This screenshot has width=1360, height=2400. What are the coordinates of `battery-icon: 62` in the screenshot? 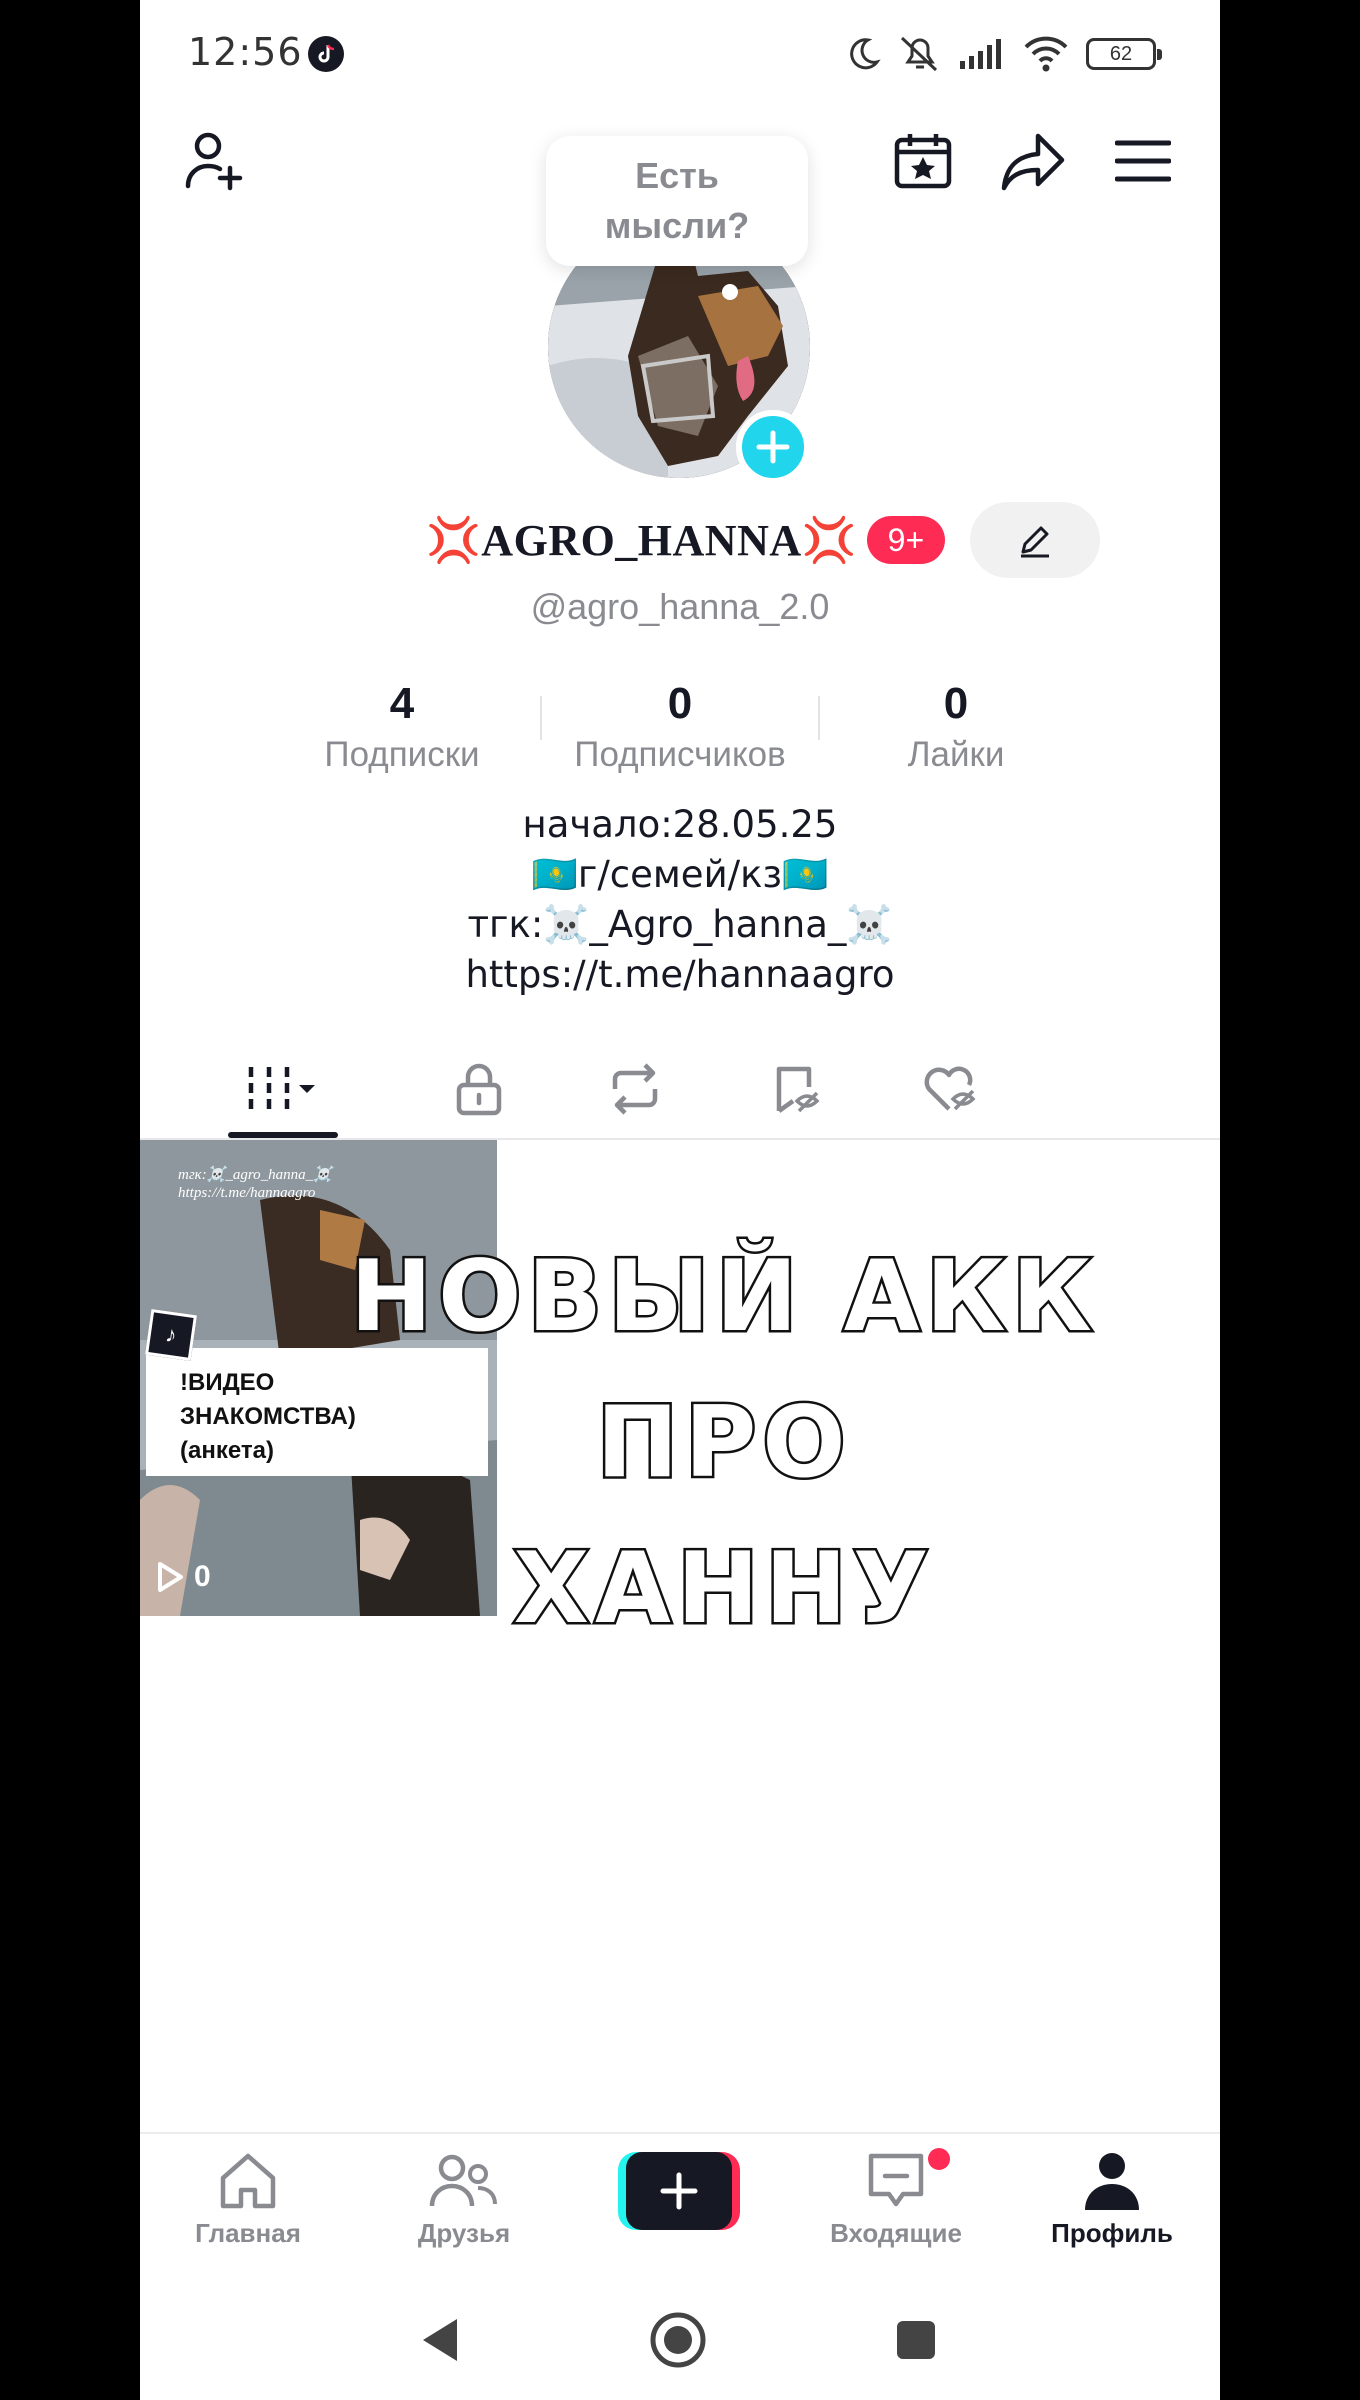 It's located at (1124, 54).